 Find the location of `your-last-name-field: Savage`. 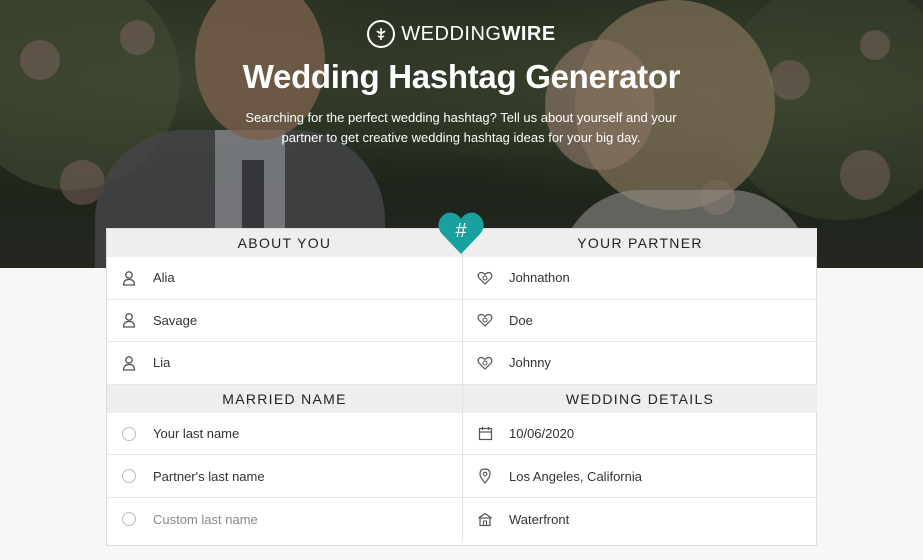

your-last-name-field: Savage is located at coordinates (284, 321).